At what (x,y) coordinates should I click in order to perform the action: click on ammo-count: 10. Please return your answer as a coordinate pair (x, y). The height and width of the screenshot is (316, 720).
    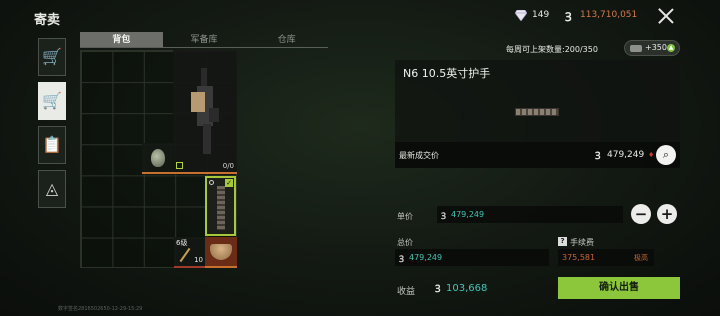
    Looking at the image, I should click on (198, 260).